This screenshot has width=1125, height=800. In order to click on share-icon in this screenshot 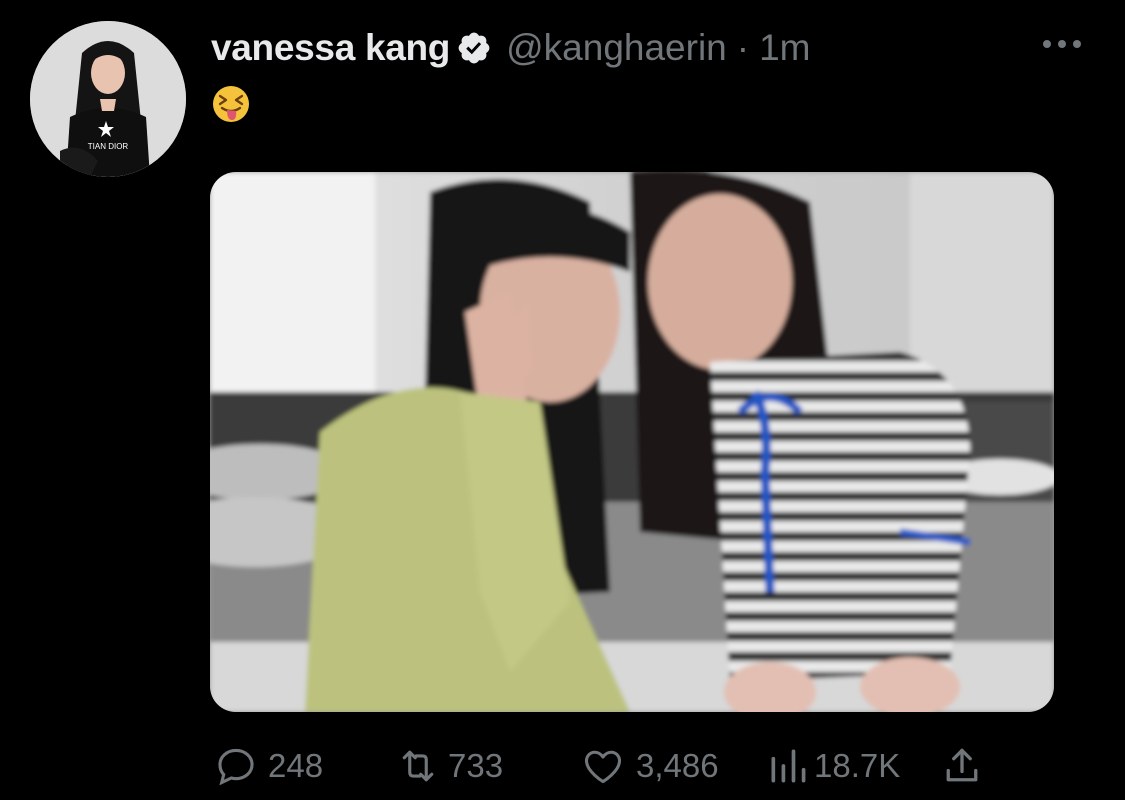, I will do `click(962, 766)`.